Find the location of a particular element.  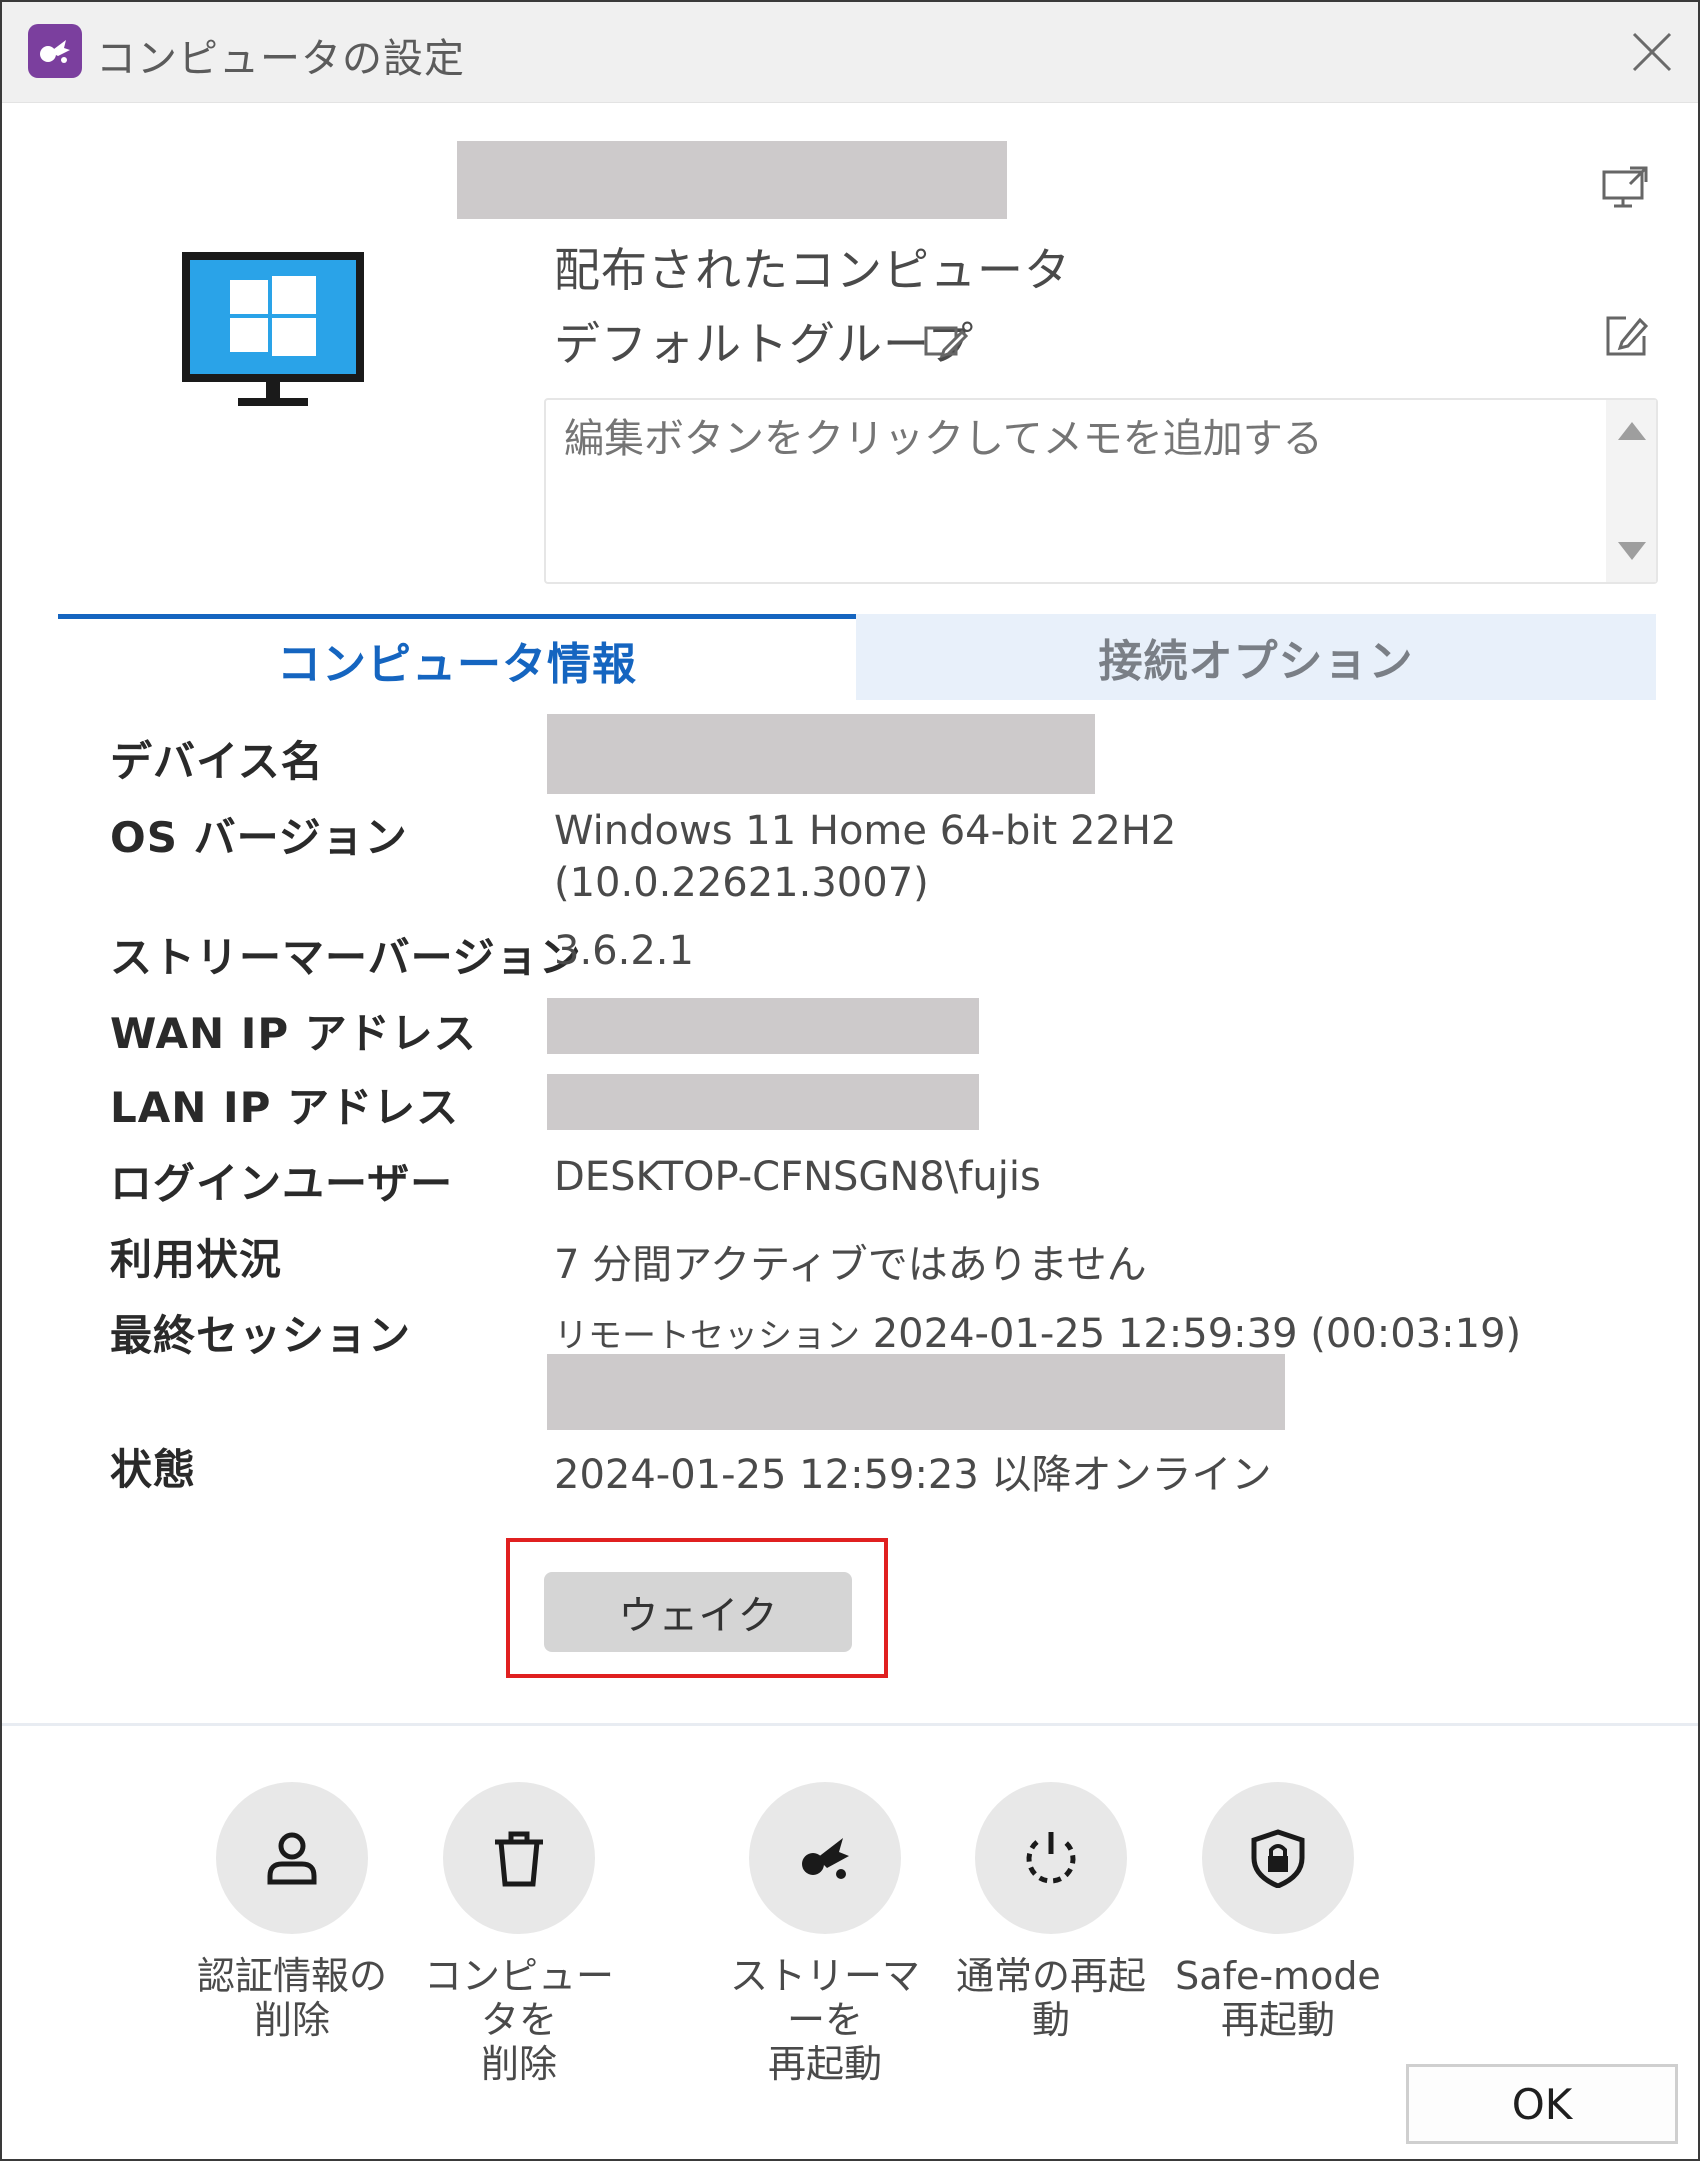

os-version-value-line2: (10.0.22621.3007) is located at coordinates (741, 883).